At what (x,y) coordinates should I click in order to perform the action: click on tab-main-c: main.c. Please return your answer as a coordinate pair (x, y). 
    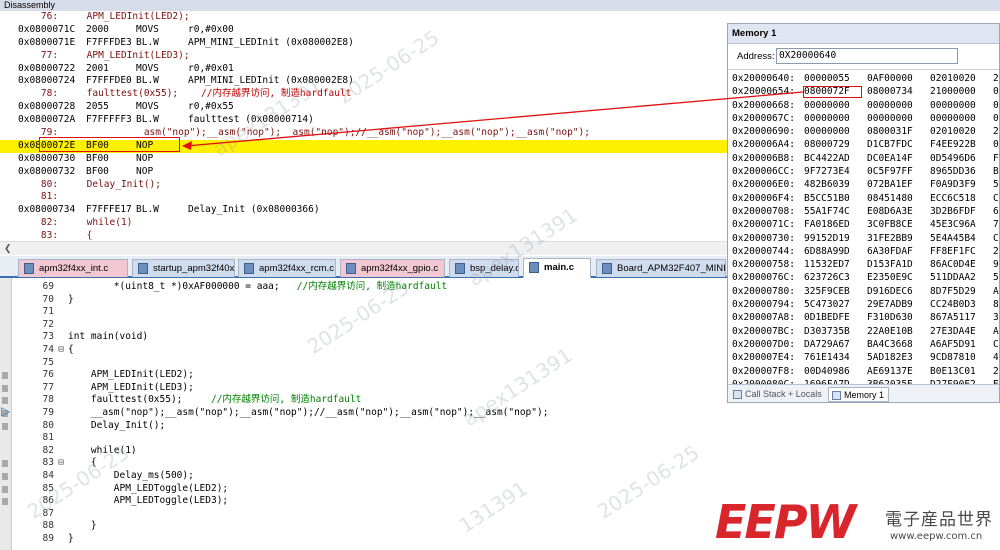
    Looking at the image, I should click on (557, 268).